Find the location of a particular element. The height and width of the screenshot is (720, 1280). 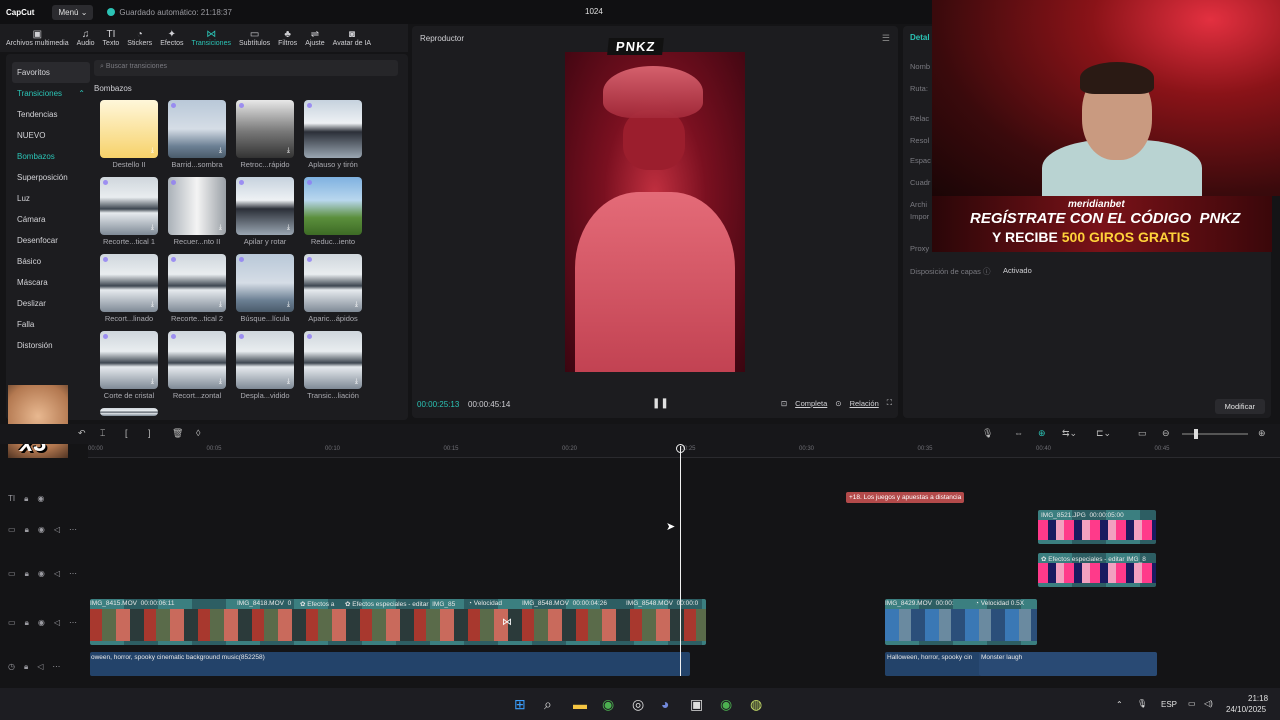

crop-icon: ⊡ is located at coordinates (784, 403).